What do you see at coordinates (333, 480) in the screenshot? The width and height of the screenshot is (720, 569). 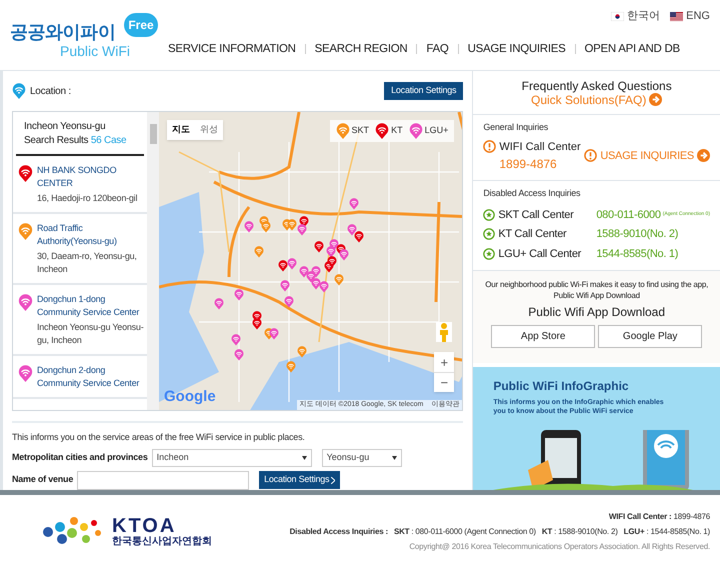 I see `chevron-icon` at bounding box center [333, 480].